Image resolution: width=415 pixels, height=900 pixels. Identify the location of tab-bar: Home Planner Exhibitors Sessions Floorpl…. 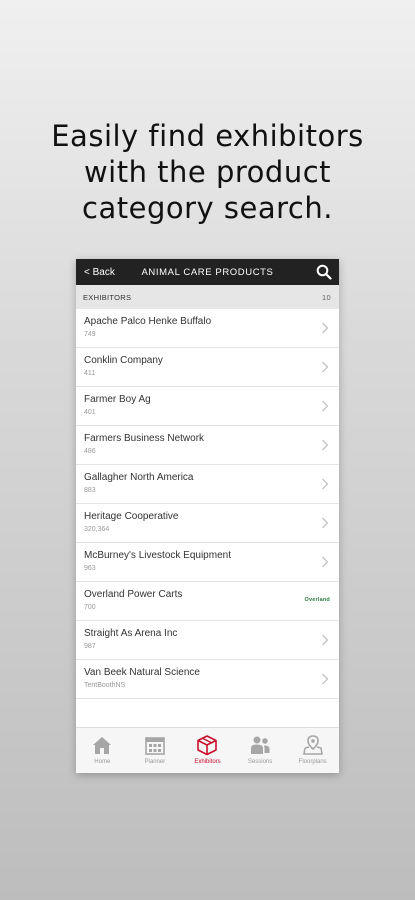
(207, 750).